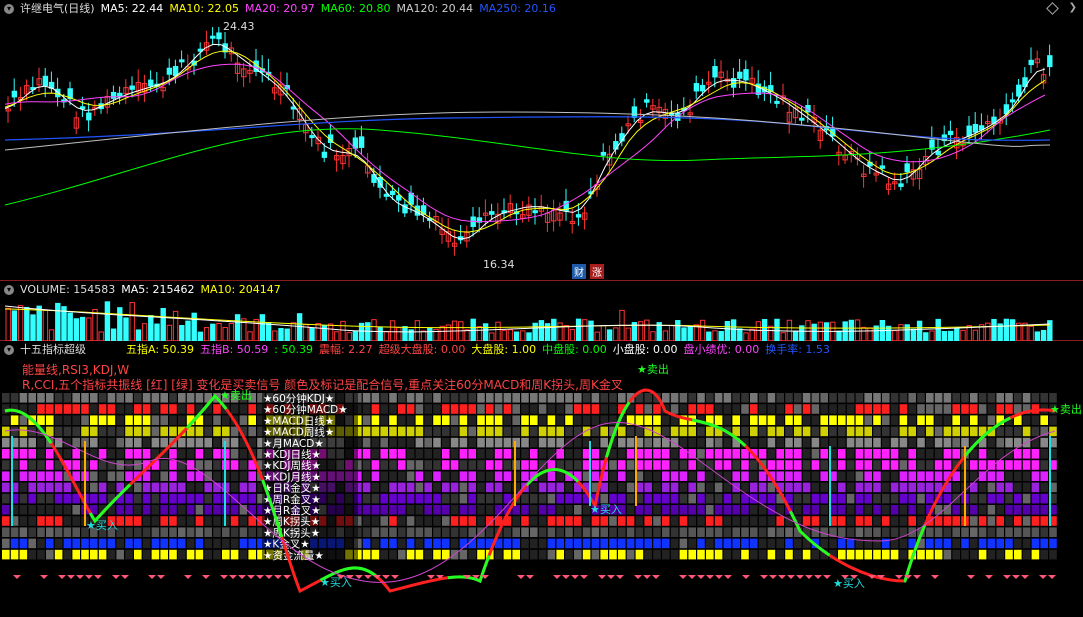 The width and height of the screenshot is (1083, 617). Describe the element at coordinates (579, 271) in the screenshot. I see `flag-cai: 财` at that location.